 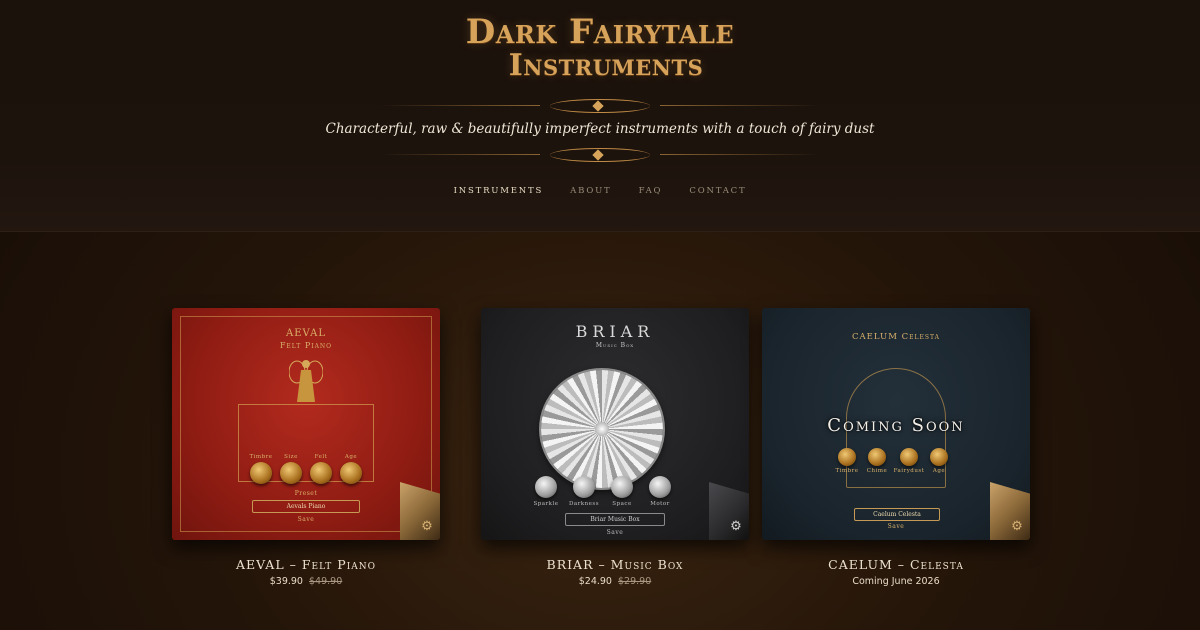 I want to click on original-price: $49.90, so click(x=326, y=581).